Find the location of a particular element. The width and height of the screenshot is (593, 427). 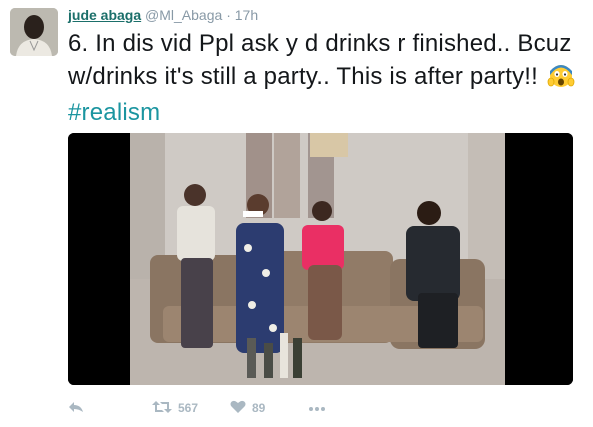

more-button is located at coordinates (317, 408).